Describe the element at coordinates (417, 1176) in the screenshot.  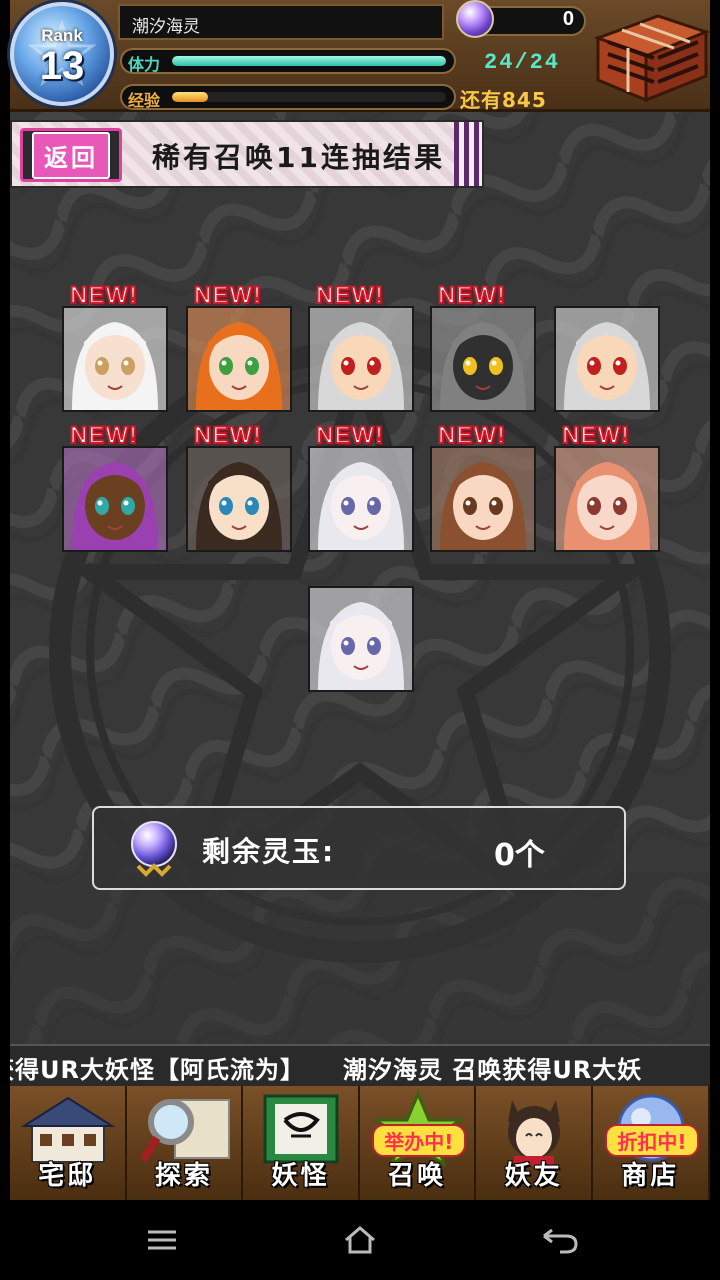
I see `nav-label: 召唤` at that location.